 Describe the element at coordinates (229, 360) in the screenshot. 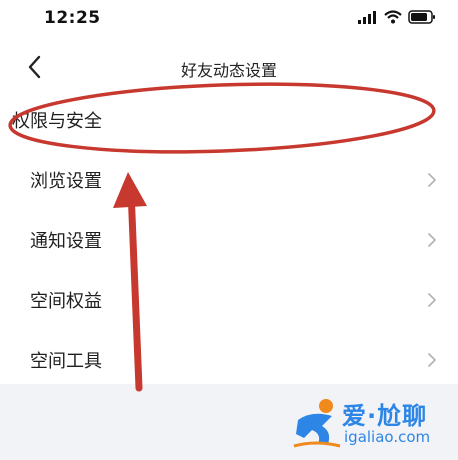

I see `menu-item-space-tools: 空间工具` at that location.